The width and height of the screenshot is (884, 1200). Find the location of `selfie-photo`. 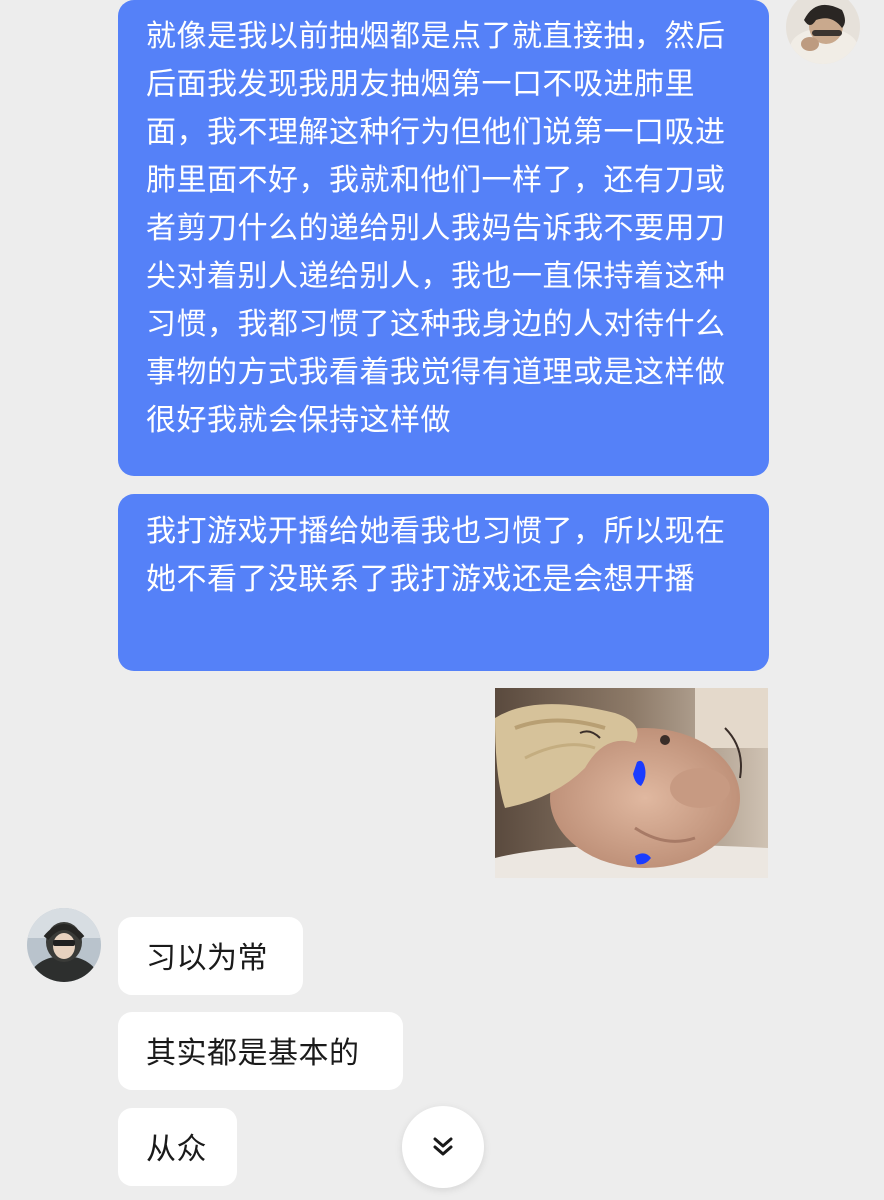

selfie-photo is located at coordinates (631, 783).